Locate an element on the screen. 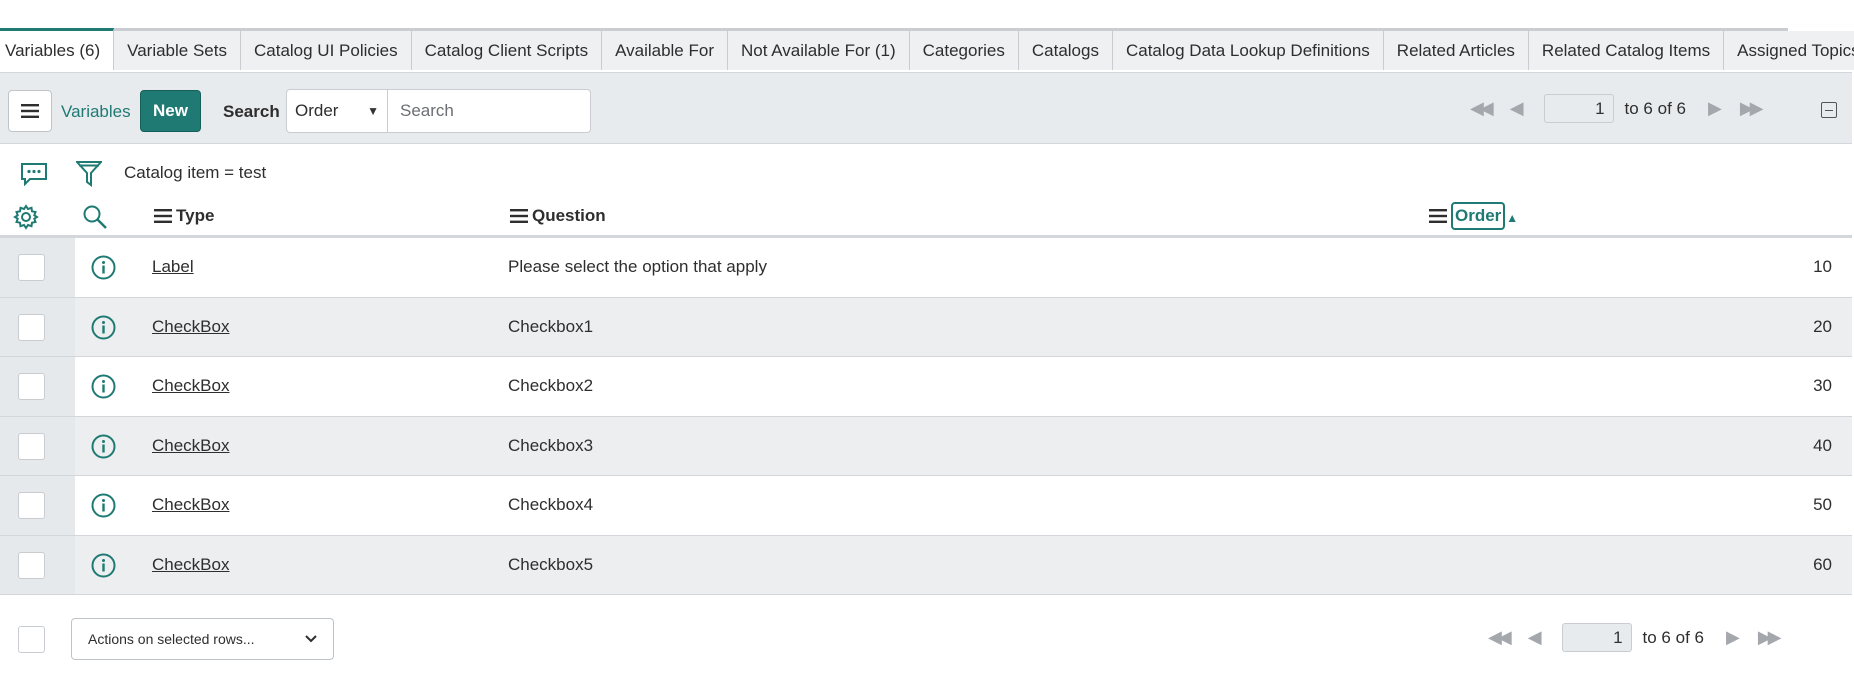 This screenshot has width=1854, height=678. tab-catalog-ui-policies: Catalog UI Policies is located at coordinates (326, 50).